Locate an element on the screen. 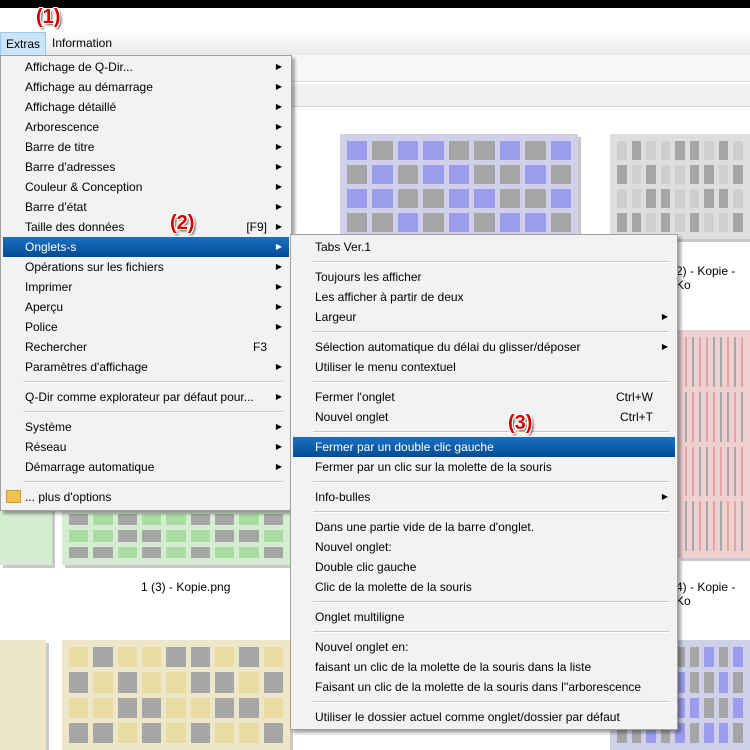 The height and width of the screenshot is (750, 750). extras-menu-item-barre-d-adresses: Barre d'adresses ▶ is located at coordinates (146, 167).